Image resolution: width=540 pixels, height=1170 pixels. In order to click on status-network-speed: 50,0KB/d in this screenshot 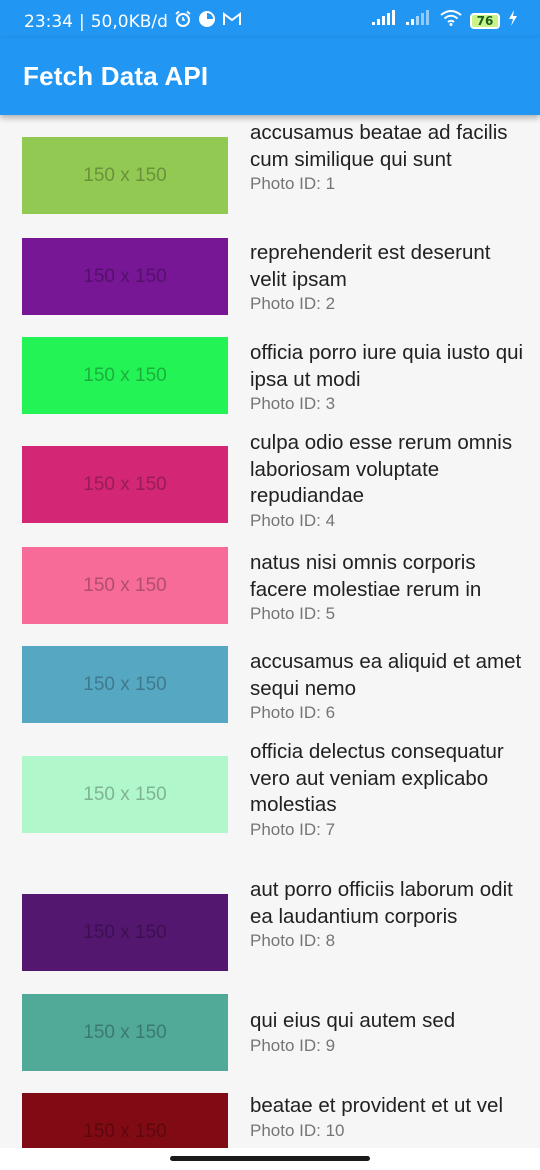, I will do `click(129, 21)`.